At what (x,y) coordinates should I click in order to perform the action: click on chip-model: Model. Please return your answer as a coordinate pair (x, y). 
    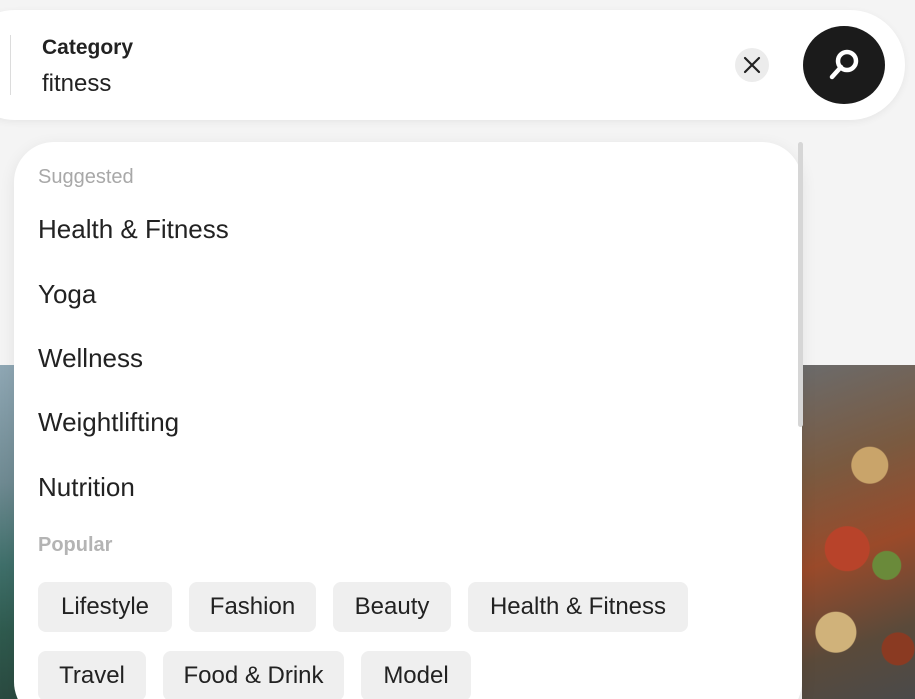
    Looking at the image, I should click on (416, 675).